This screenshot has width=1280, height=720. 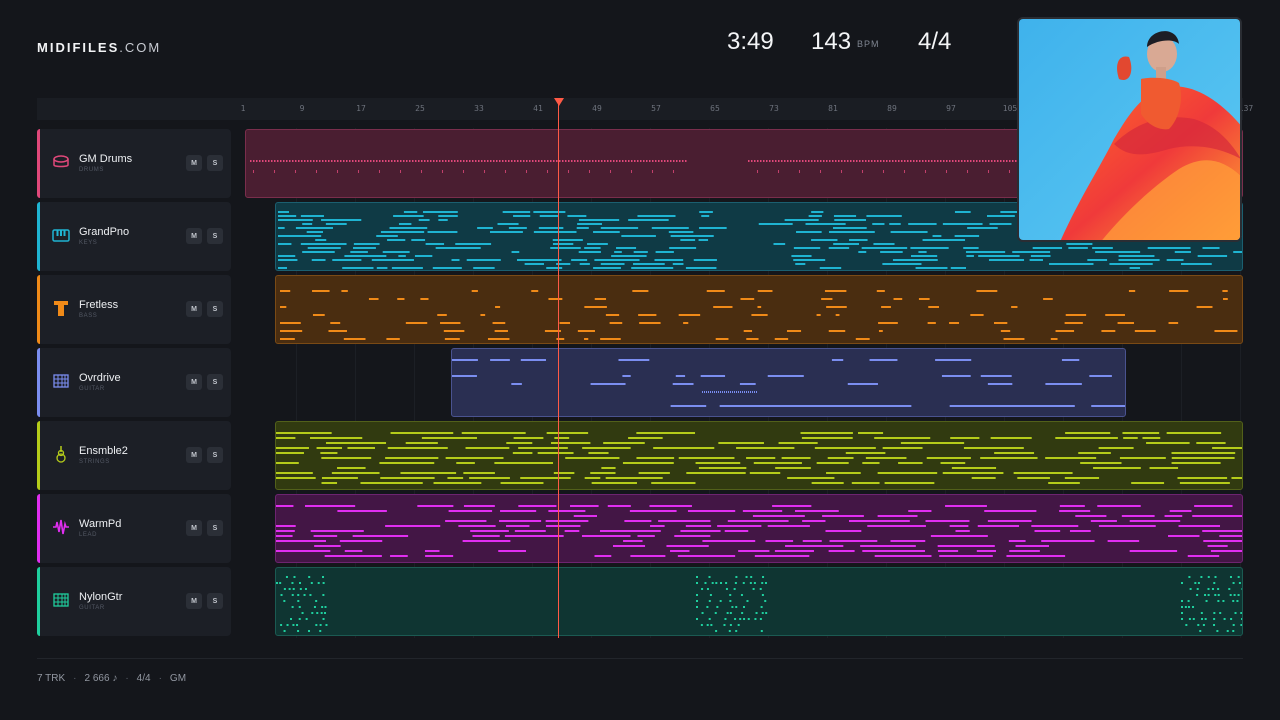 I want to click on artwork-image, so click(x=1129, y=129).